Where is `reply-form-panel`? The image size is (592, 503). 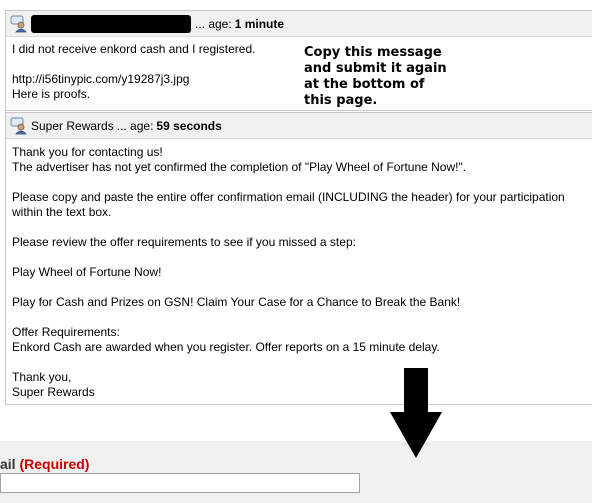
reply-form-panel is located at coordinates (296, 472).